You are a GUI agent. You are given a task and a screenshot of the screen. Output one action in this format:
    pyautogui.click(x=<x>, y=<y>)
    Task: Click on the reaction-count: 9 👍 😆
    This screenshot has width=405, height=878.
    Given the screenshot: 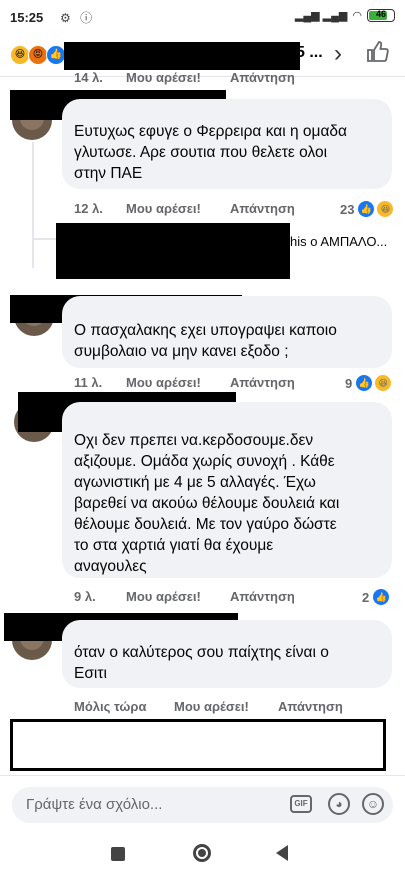 What is the action you would take?
    pyautogui.click(x=369, y=383)
    